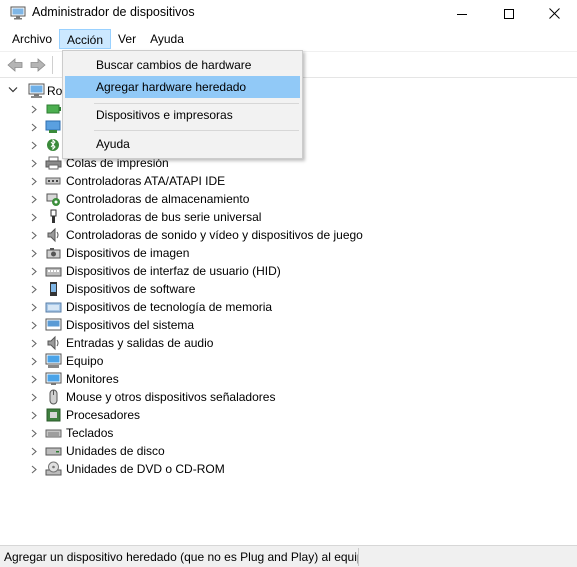 This screenshot has width=577, height=567. Describe the element at coordinates (288, 433) in the screenshot. I see `category-item: Teclados` at that location.